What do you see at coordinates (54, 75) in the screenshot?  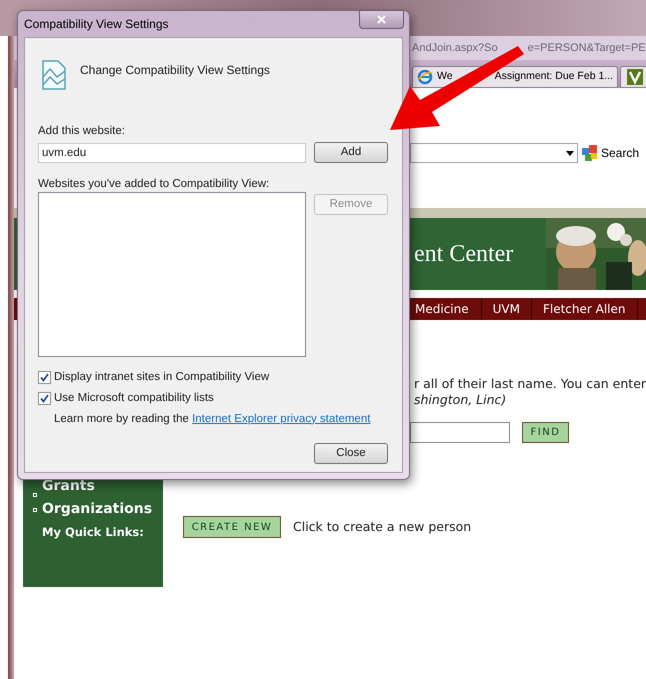 I see `document-icon` at bounding box center [54, 75].